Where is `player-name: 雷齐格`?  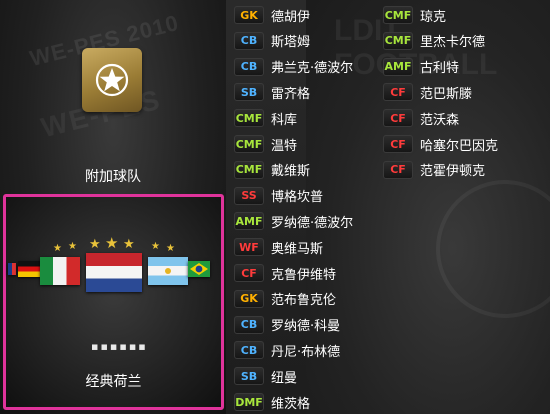
player-name: 雷齐格 is located at coordinates (291, 94).